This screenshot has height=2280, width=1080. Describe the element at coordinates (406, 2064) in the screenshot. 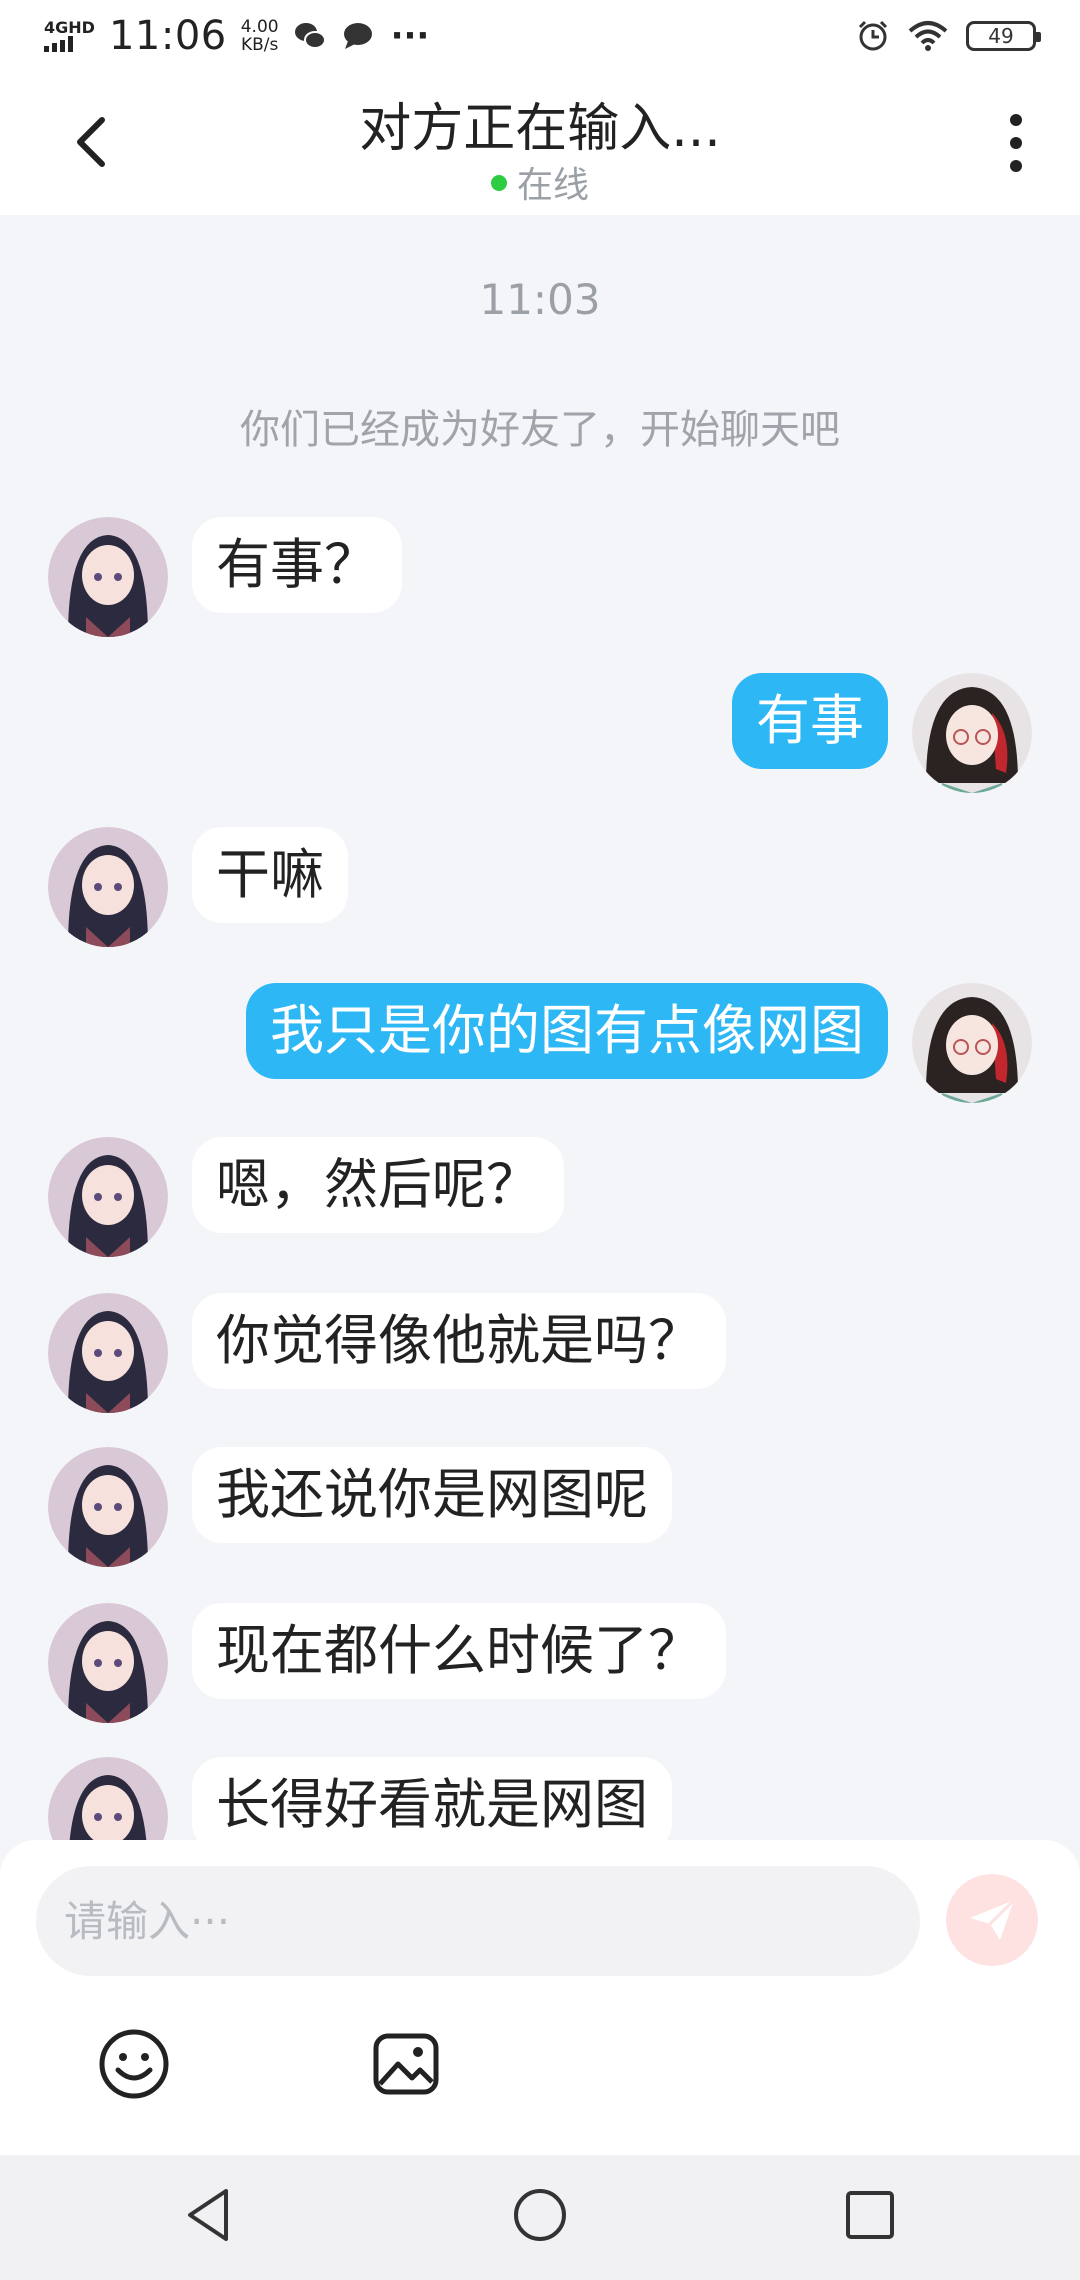

I see `image-icon` at that location.